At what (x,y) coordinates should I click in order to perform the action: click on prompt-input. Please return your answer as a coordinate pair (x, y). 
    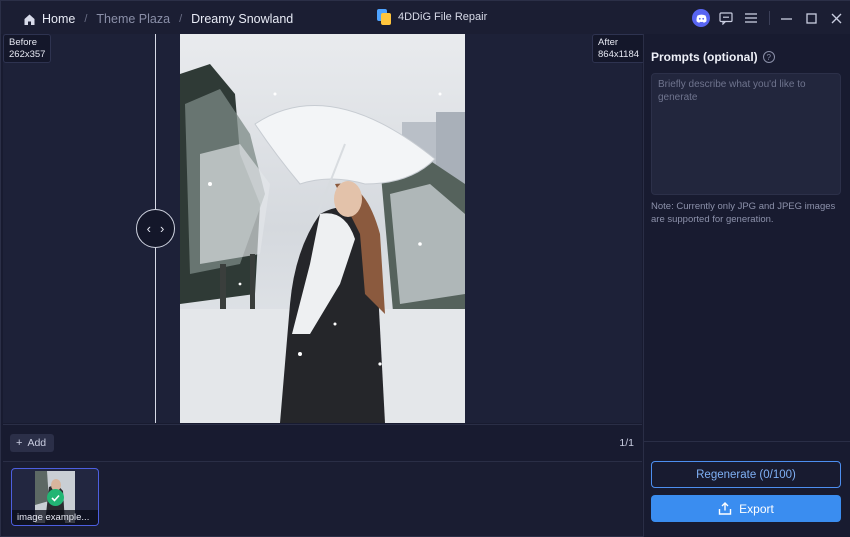
    Looking at the image, I should click on (746, 134).